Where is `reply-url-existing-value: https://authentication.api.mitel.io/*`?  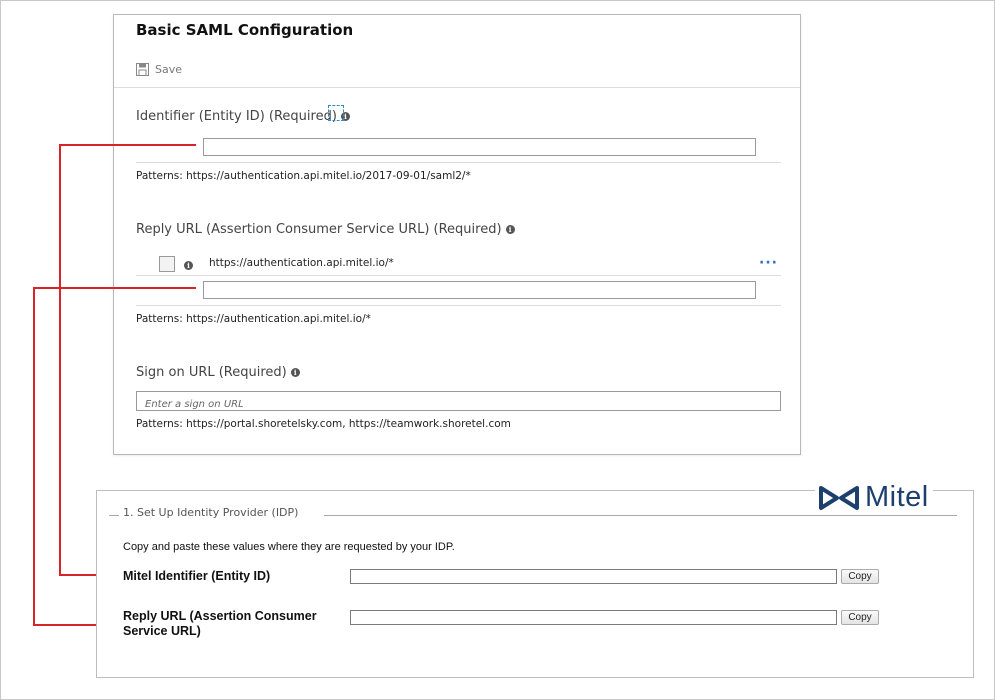 reply-url-existing-value: https://authentication.api.mitel.io/* is located at coordinates (301, 263).